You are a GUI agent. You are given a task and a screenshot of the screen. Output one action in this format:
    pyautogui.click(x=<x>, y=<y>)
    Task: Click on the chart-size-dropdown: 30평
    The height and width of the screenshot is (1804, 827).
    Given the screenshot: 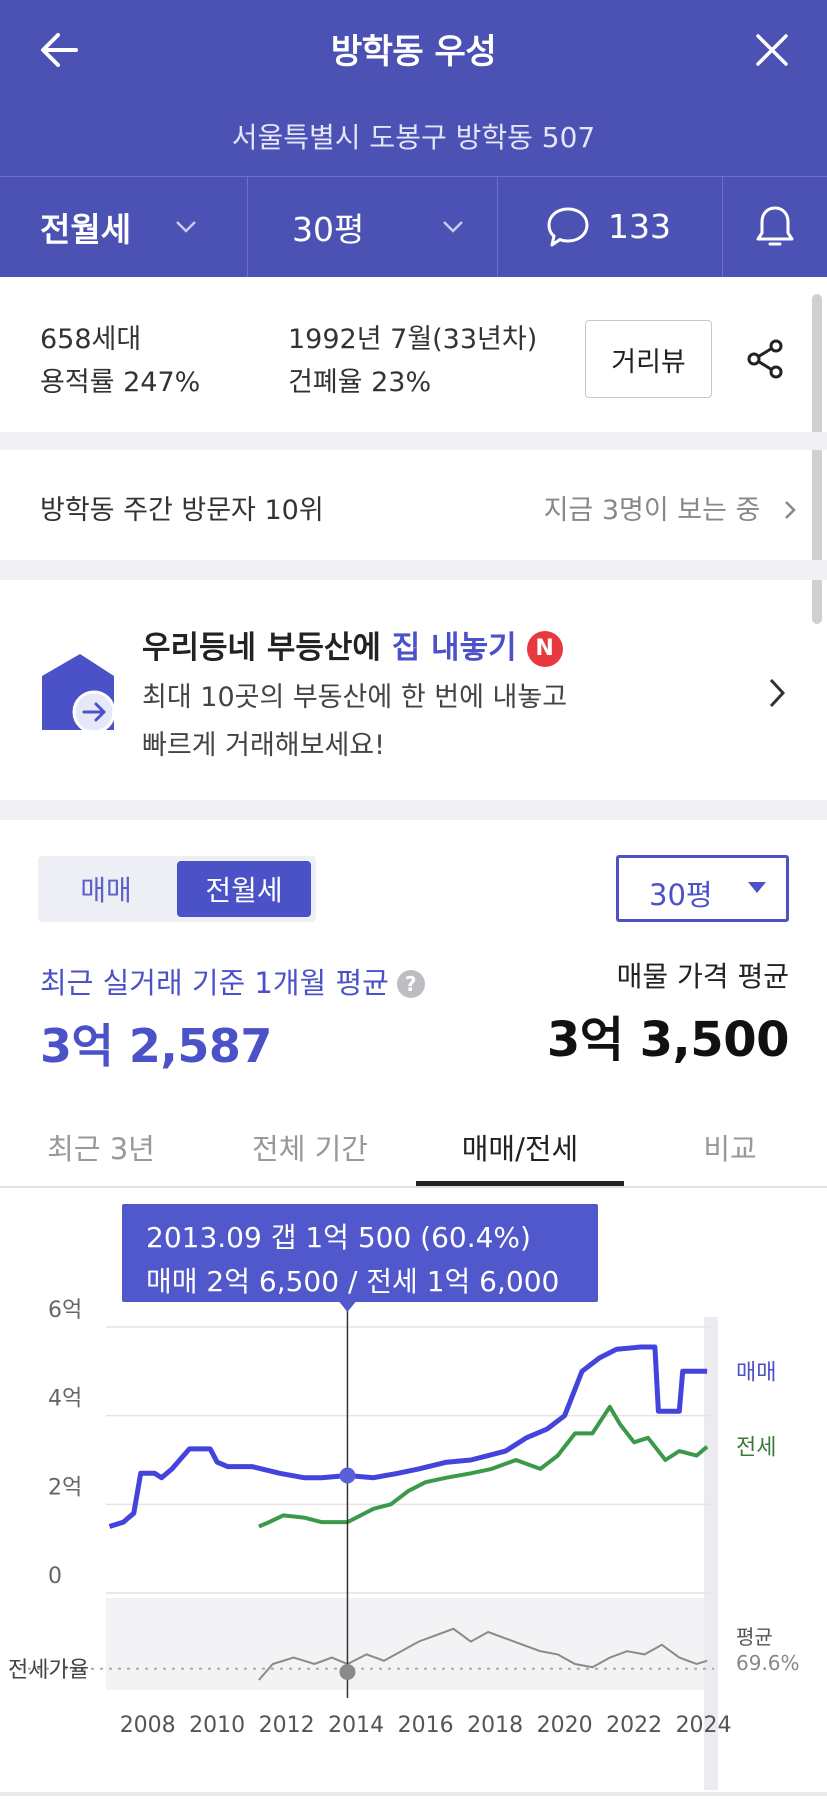 What is the action you would take?
    pyautogui.click(x=702, y=888)
    